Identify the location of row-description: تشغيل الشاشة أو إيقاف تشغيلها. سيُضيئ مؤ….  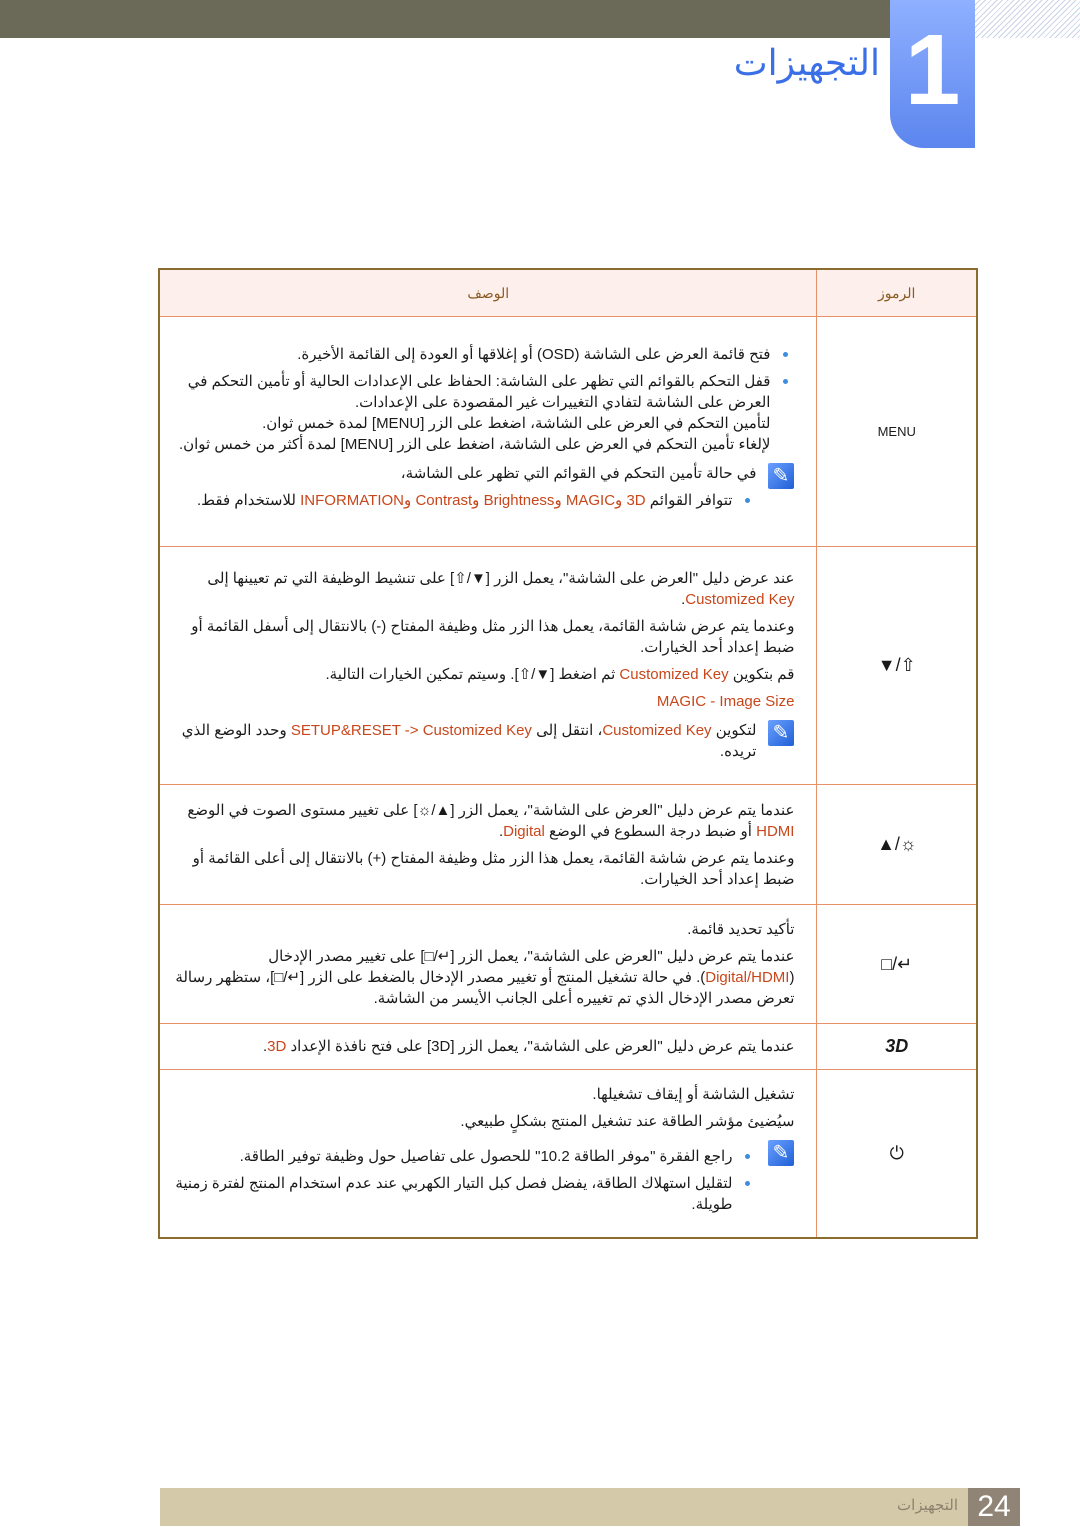
(488, 1154).